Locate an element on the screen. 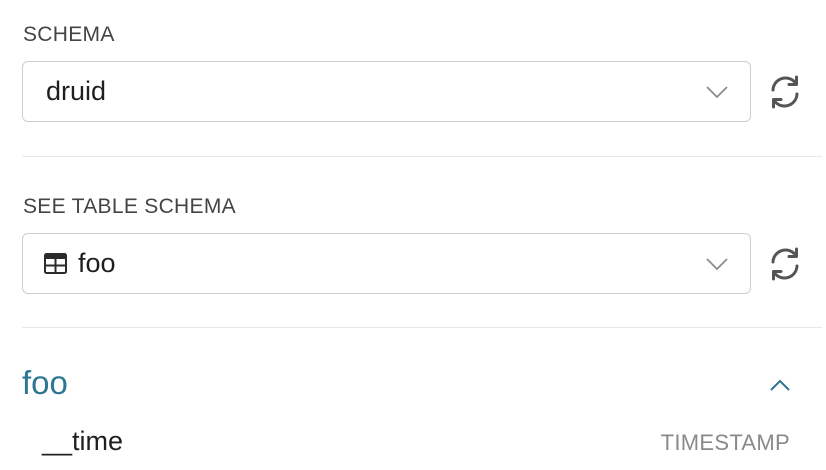 Image resolution: width=826 pixels, height=470 pixels. column-name: __time is located at coordinates (83, 441).